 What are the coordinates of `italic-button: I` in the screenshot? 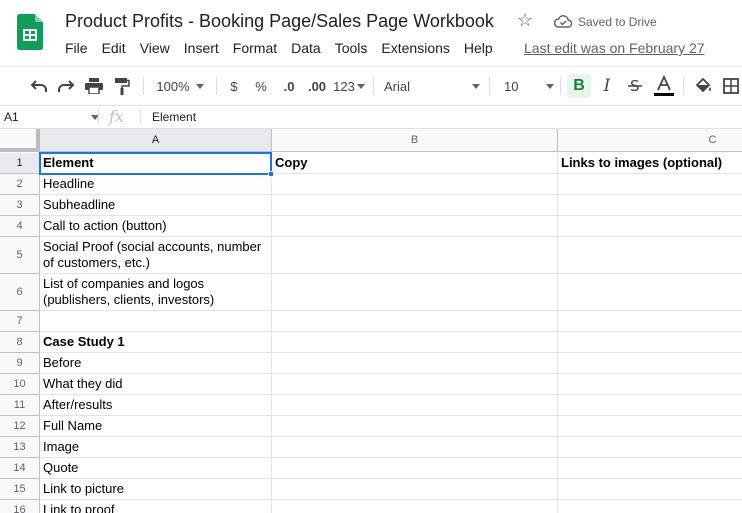 It's located at (607, 86).